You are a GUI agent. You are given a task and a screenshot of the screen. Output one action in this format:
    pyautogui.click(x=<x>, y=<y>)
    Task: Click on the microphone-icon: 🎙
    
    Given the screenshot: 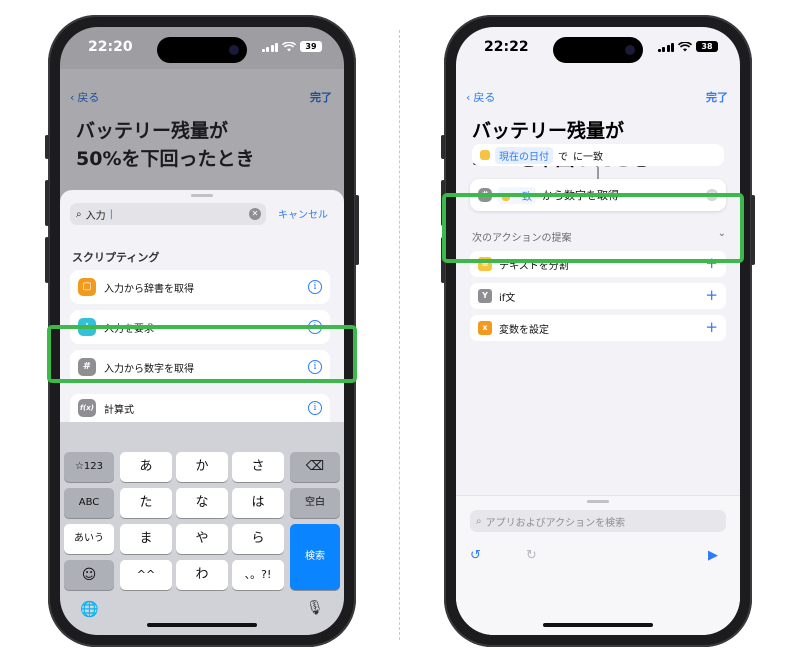 What is the action you would take?
    pyautogui.click(x=315, y=608)
    